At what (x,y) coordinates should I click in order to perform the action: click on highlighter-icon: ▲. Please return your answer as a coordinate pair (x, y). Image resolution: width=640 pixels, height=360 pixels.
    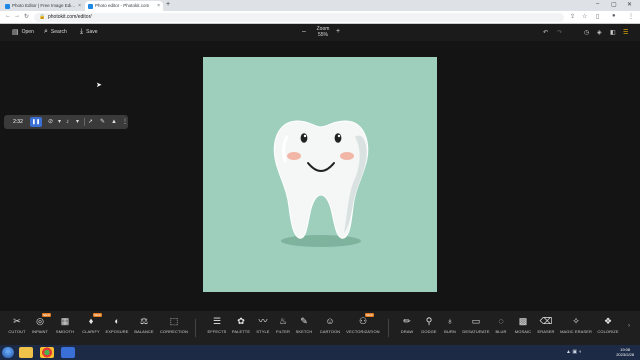
    Looking at the image, I should click on (114, 122).